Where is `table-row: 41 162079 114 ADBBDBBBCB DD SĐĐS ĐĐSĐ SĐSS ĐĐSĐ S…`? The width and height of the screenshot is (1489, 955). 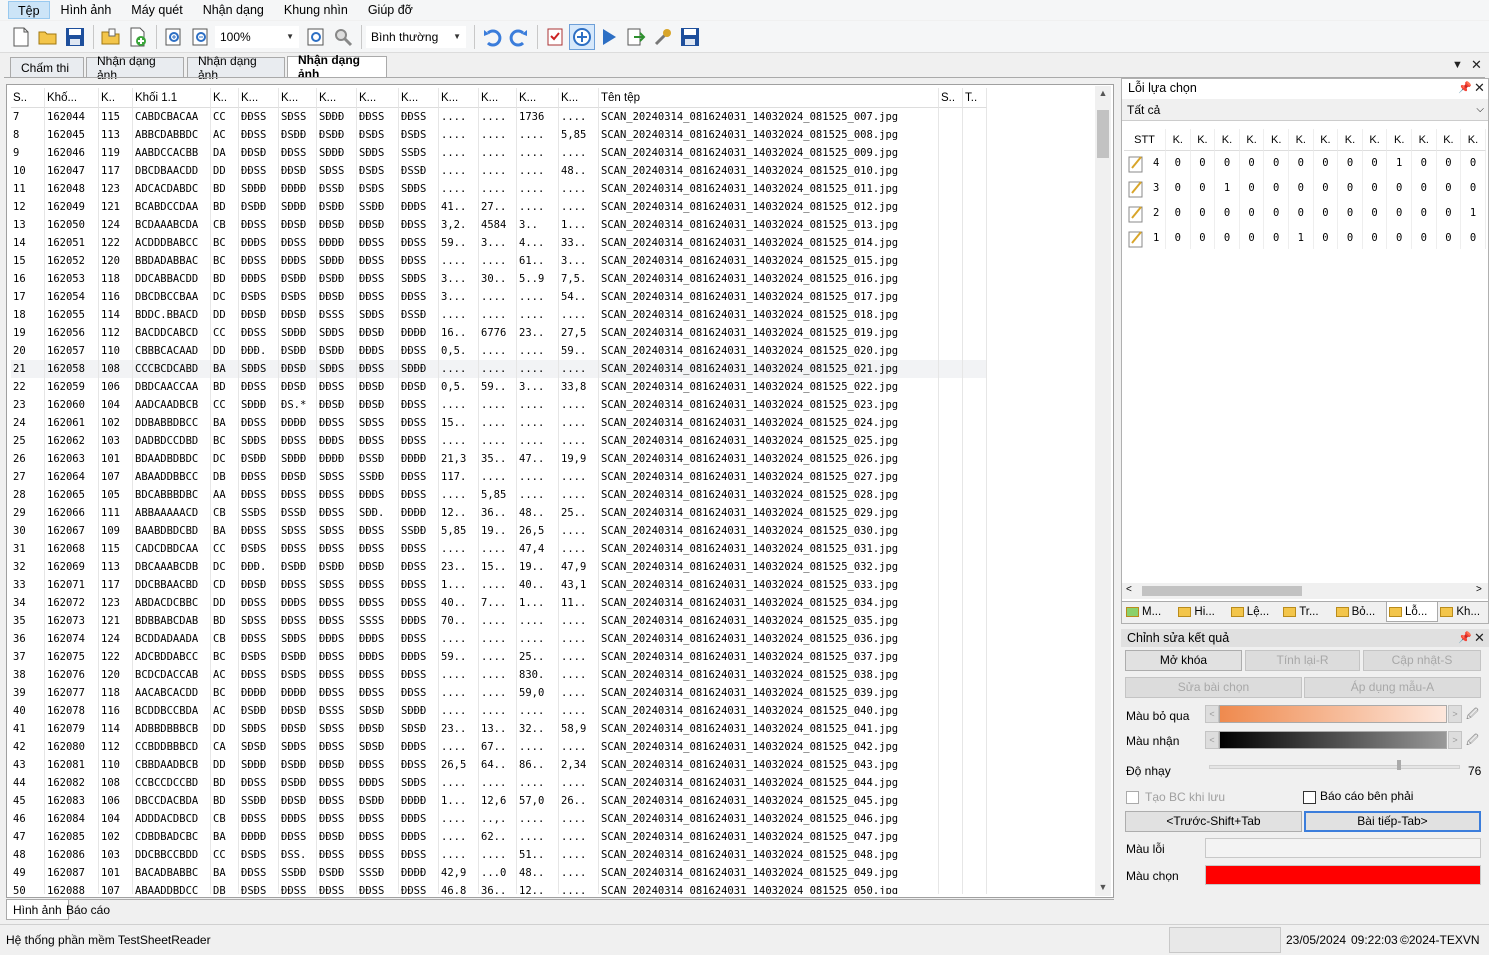 table-row: 41 162079 114 ADBBDBBBCB DD SĐĐS ĐĐSĐ SĐSS ĐĐSĐ S… is located at coordinates (552, 729).